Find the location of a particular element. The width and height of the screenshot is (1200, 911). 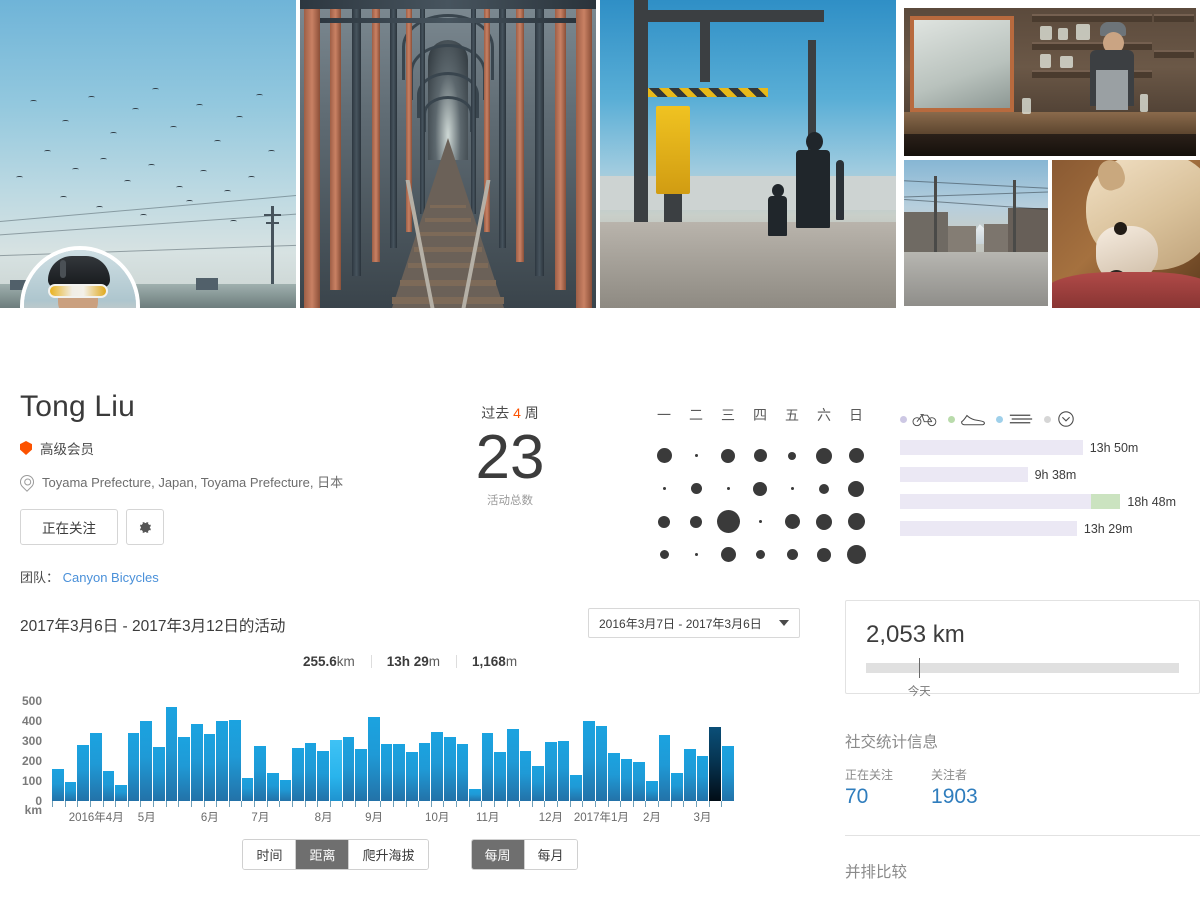

street-photo is located at coordinates (976, 233).